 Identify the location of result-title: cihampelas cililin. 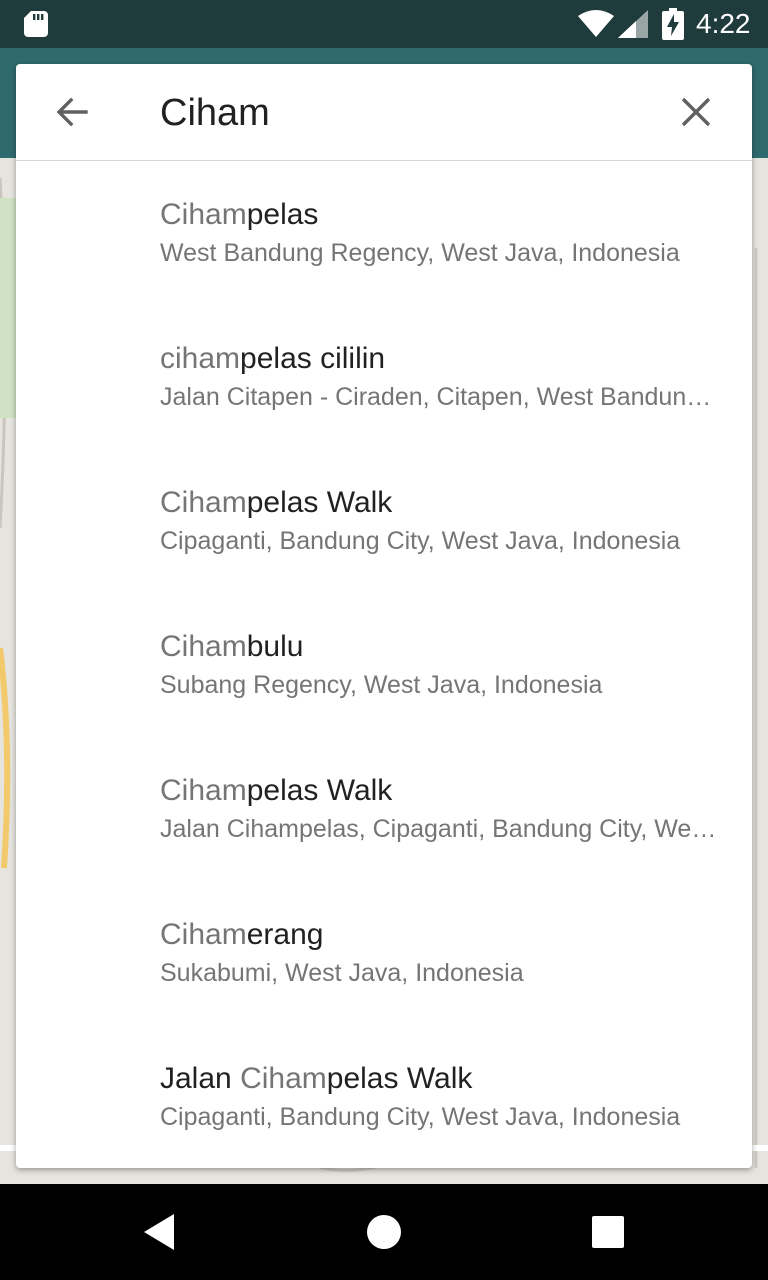
(273, 358).